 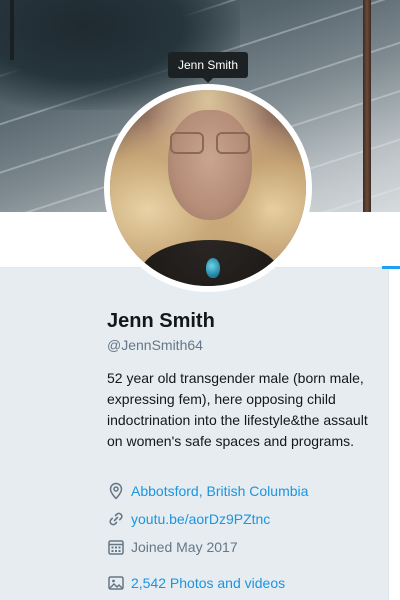 I want to click on photos-videos-link: 2,542 Photos and videos, so click(x=208, y=583).